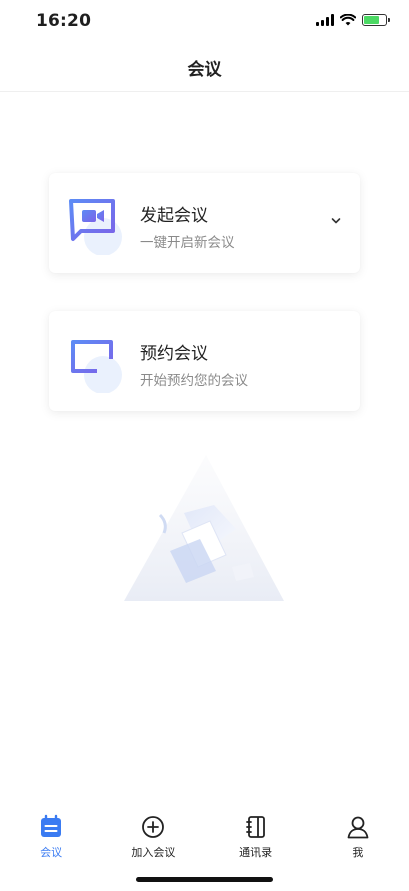  What do you see at coordinates (348, 20) in the screenshot?
I see `wifi-icon` at bounding box center [348, 20].